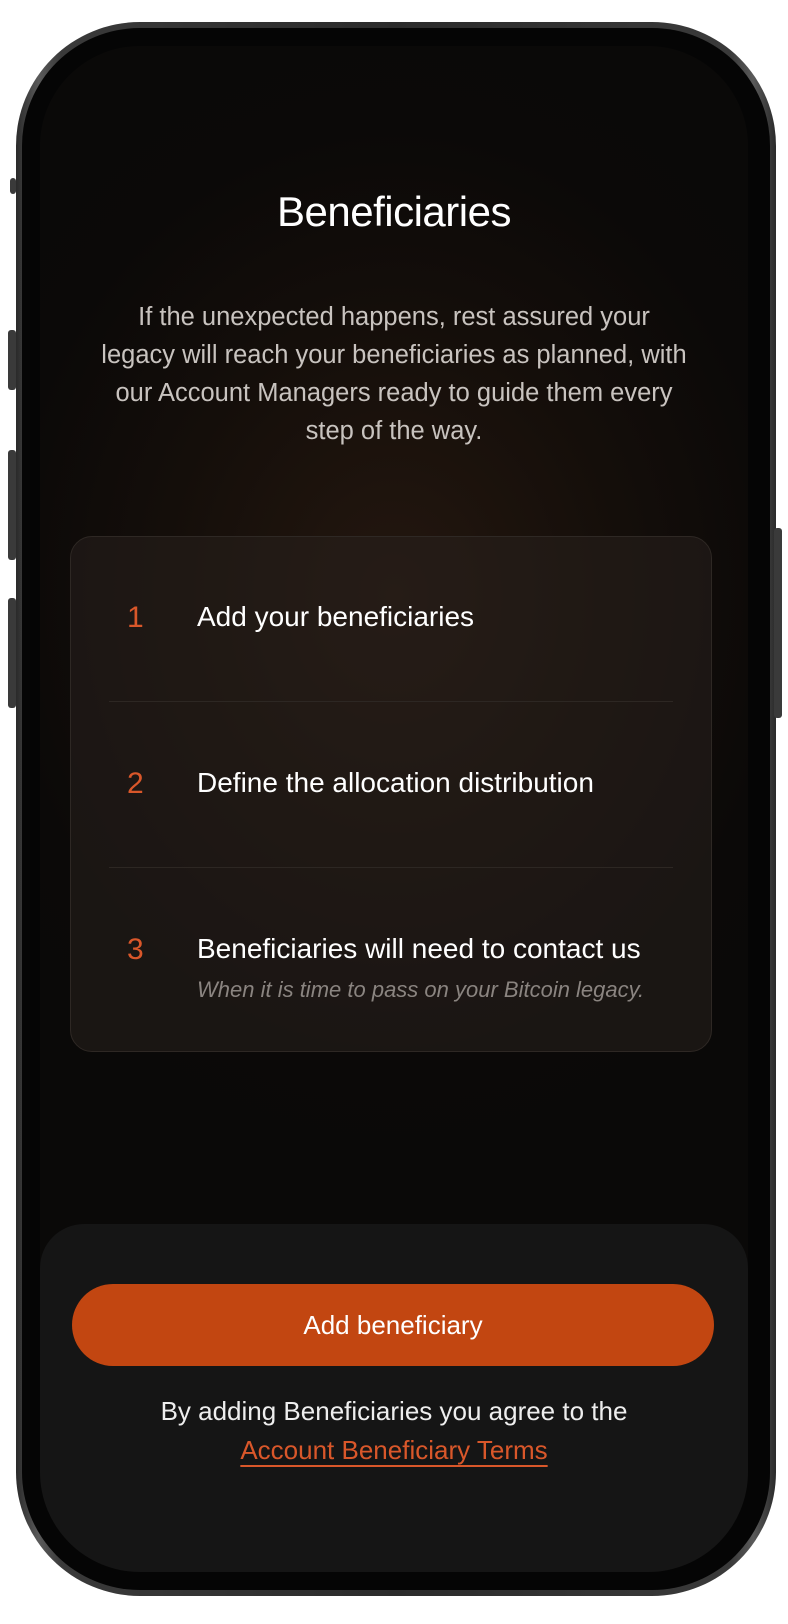 This screenshot has height=1624, width=788. I want to click on step-number: 3, so click(135, 949).